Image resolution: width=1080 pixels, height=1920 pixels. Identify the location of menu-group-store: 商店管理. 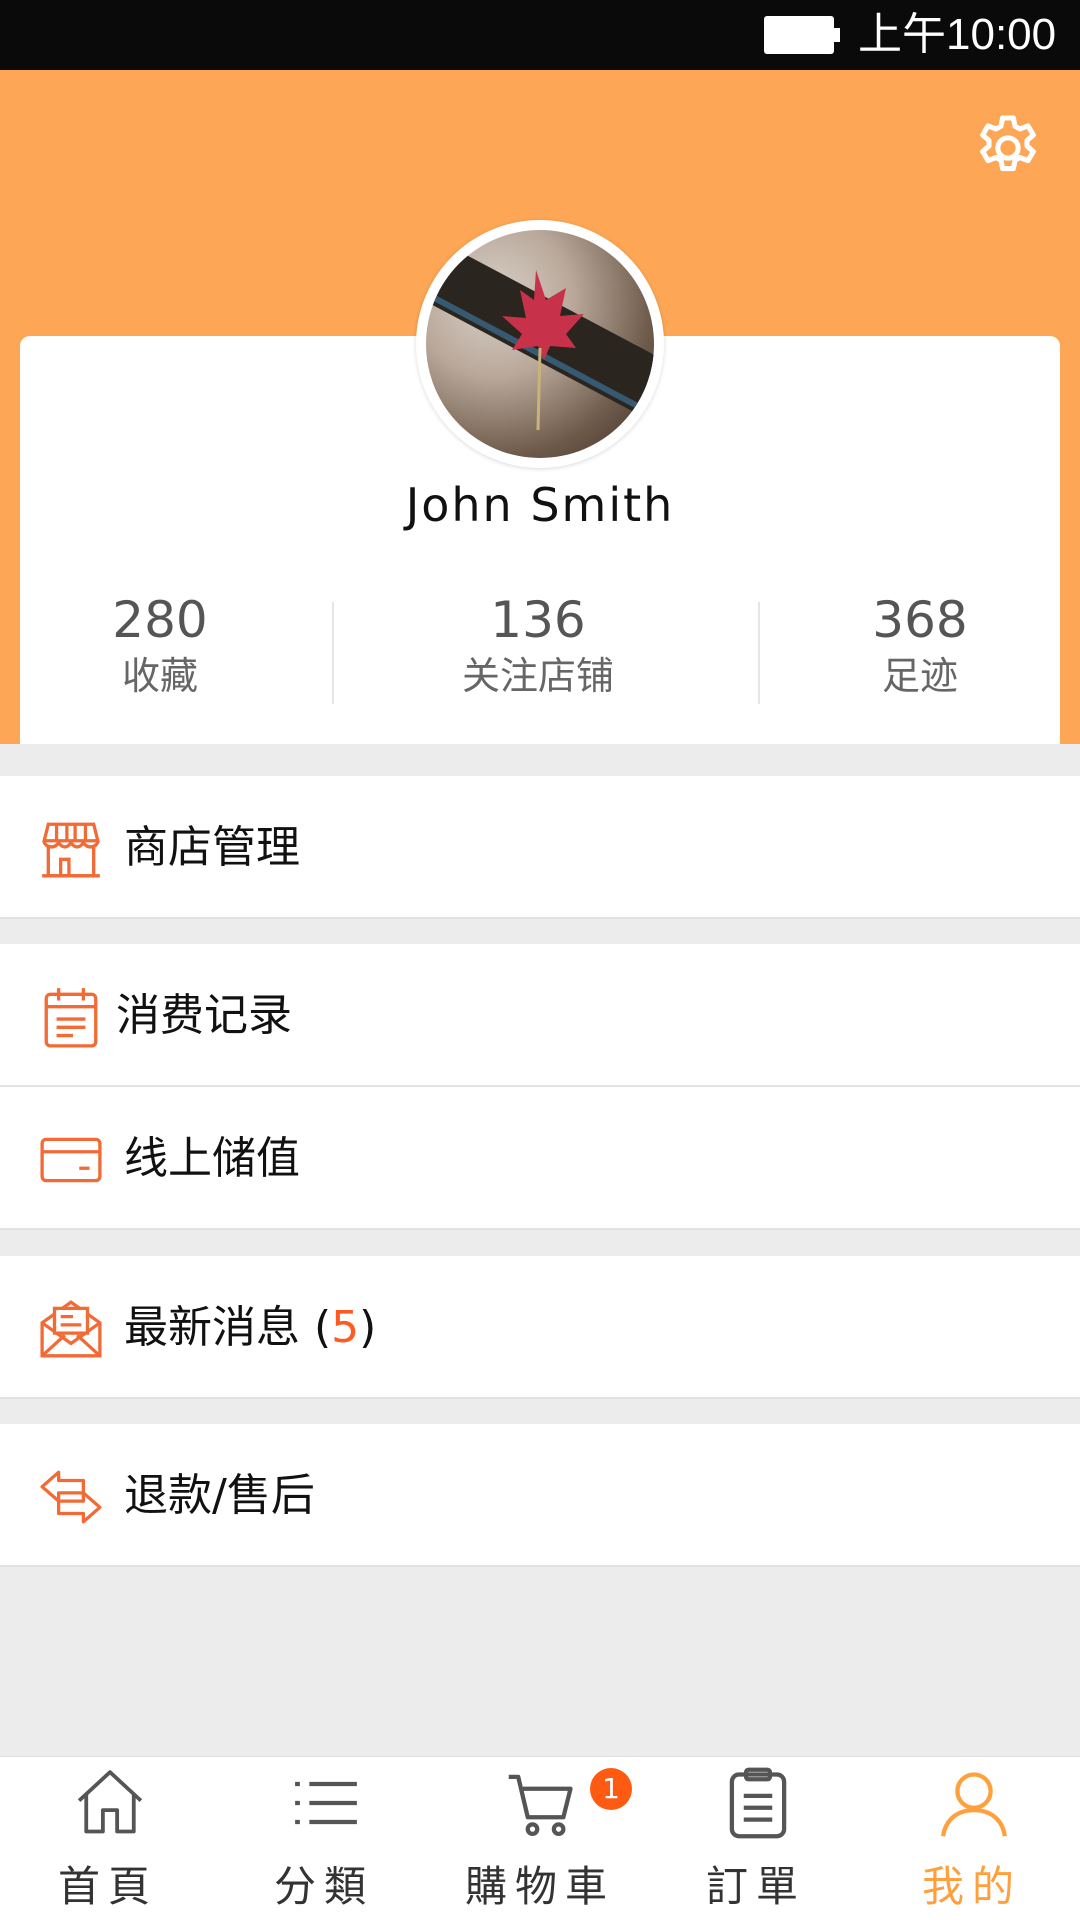
(540, 847).